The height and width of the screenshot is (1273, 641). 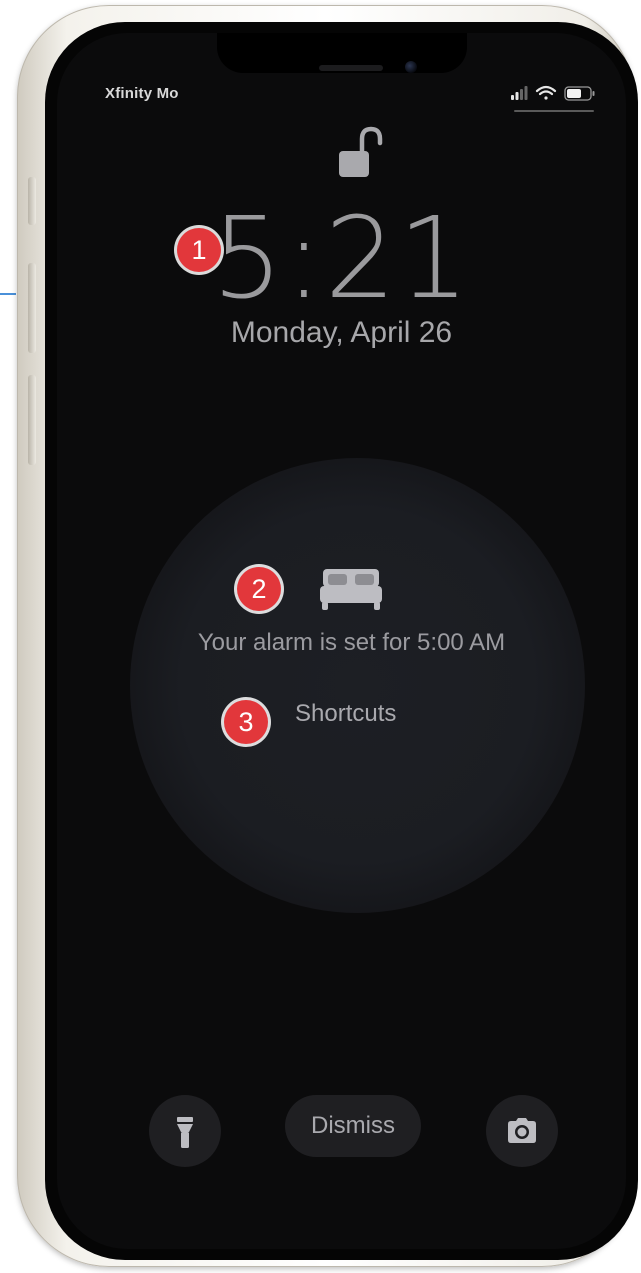 What do you see at coordinates (259, 589) in the screenshot?
I see `callout-badge-2: 2` at bounding box center [259, 589].